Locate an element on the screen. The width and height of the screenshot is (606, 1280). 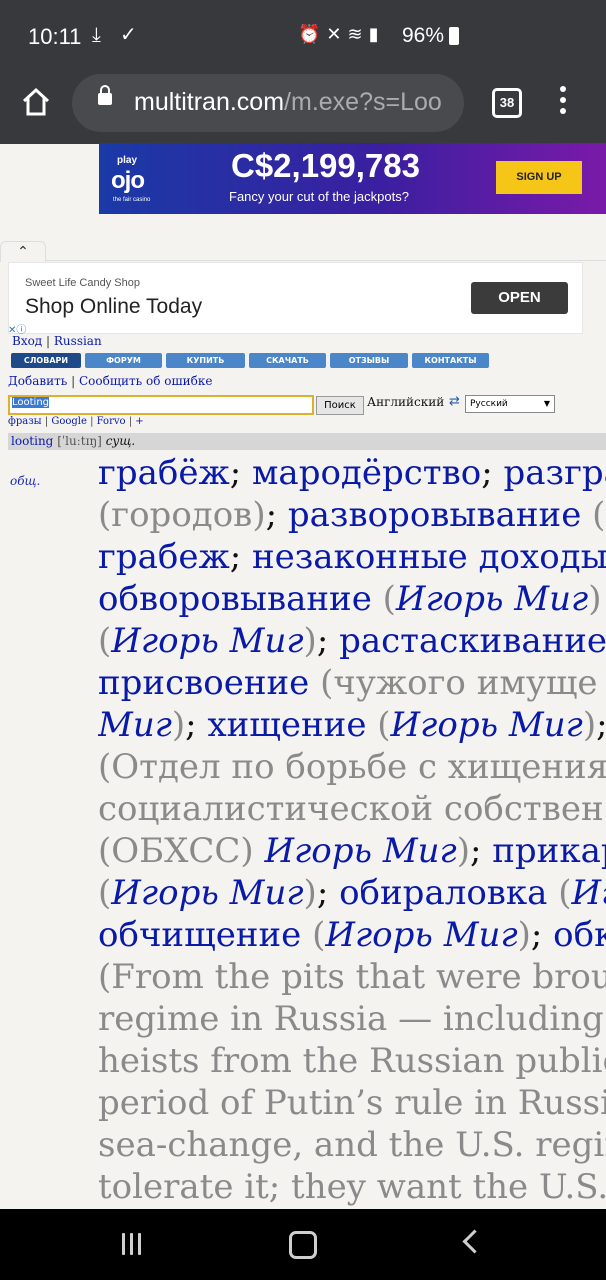
translation-link: грабёж is located at coordinates (164, 473).